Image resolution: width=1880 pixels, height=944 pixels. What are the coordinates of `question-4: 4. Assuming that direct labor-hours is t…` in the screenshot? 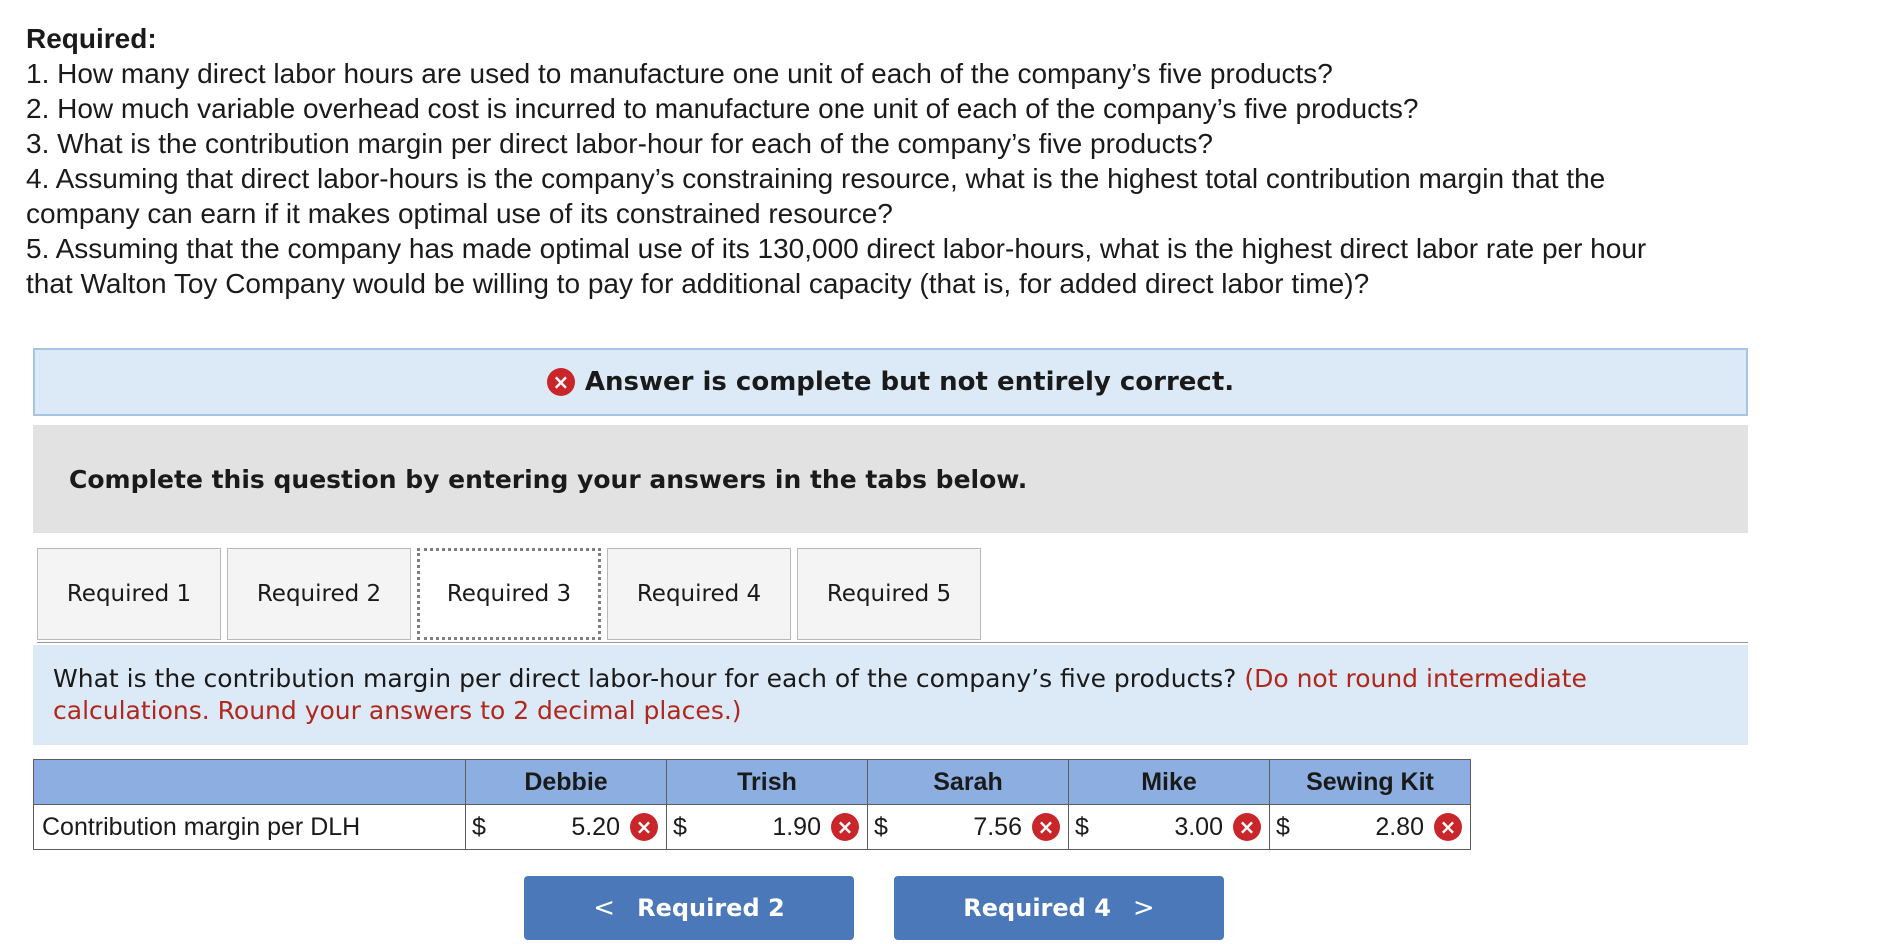 It's located at (816, 178).